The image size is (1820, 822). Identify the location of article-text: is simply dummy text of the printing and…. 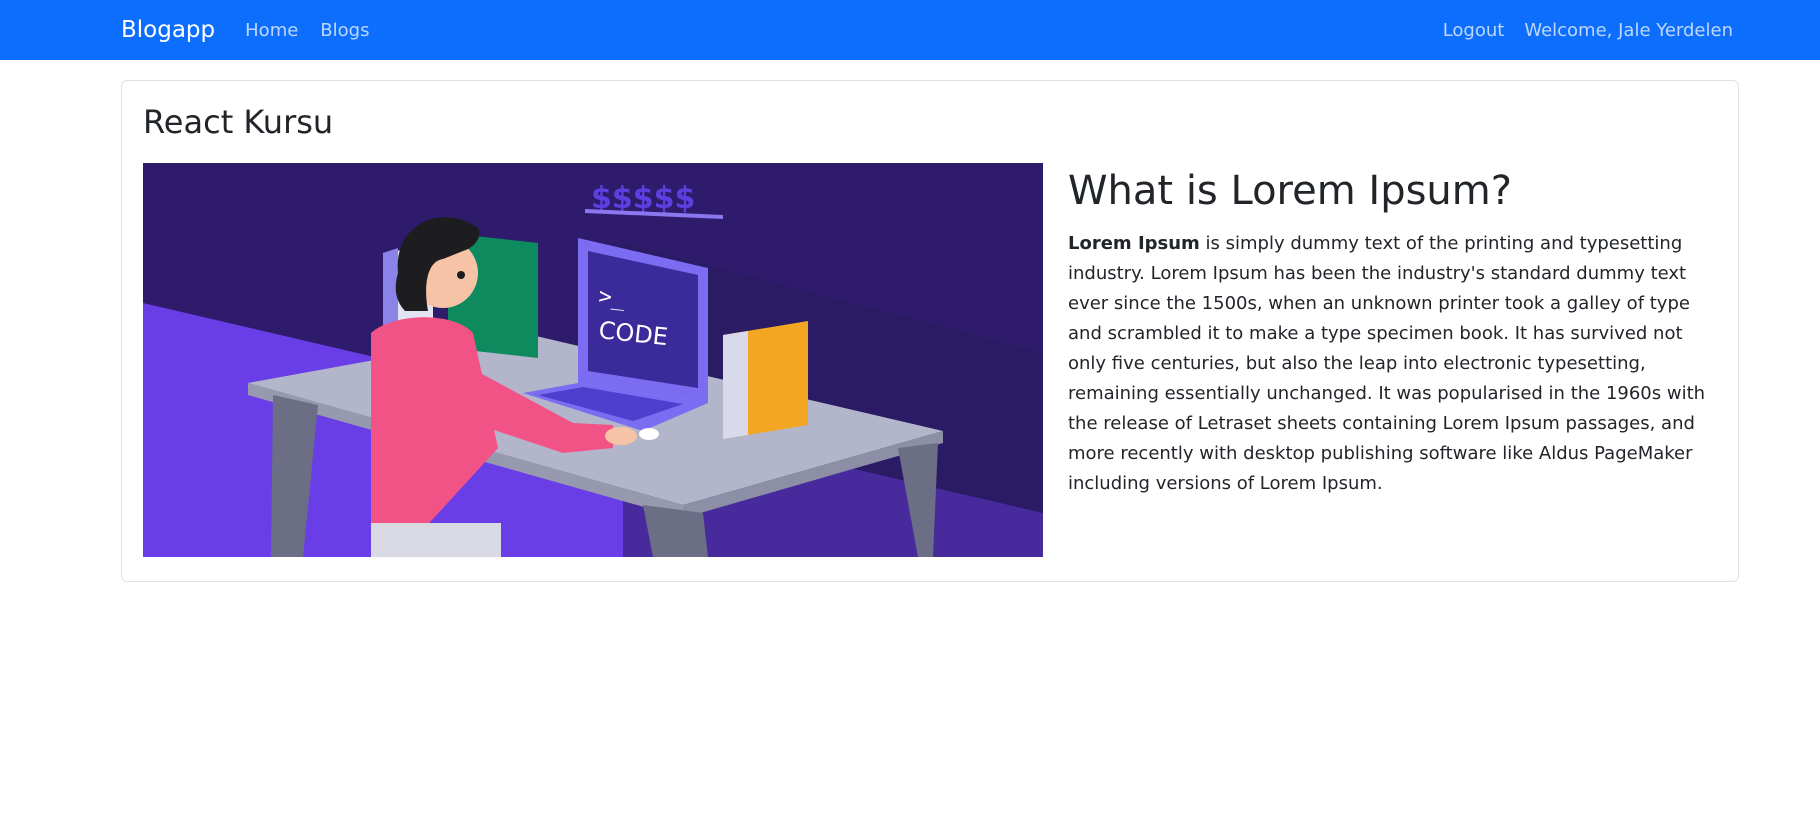
(1387, 363).